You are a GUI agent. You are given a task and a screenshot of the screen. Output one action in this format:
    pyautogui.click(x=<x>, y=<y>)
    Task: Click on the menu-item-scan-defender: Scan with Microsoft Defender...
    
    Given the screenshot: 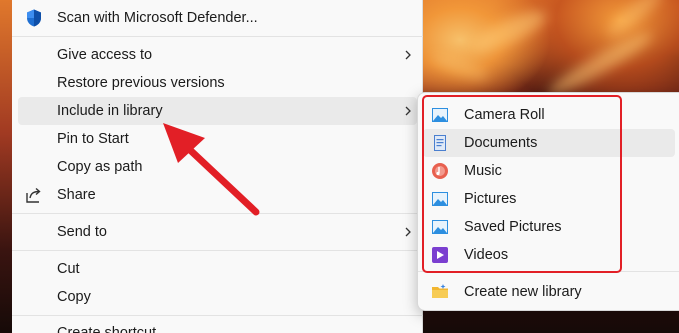 What is the action you would take?
    pyautogui.click(x=217, y=18)
    